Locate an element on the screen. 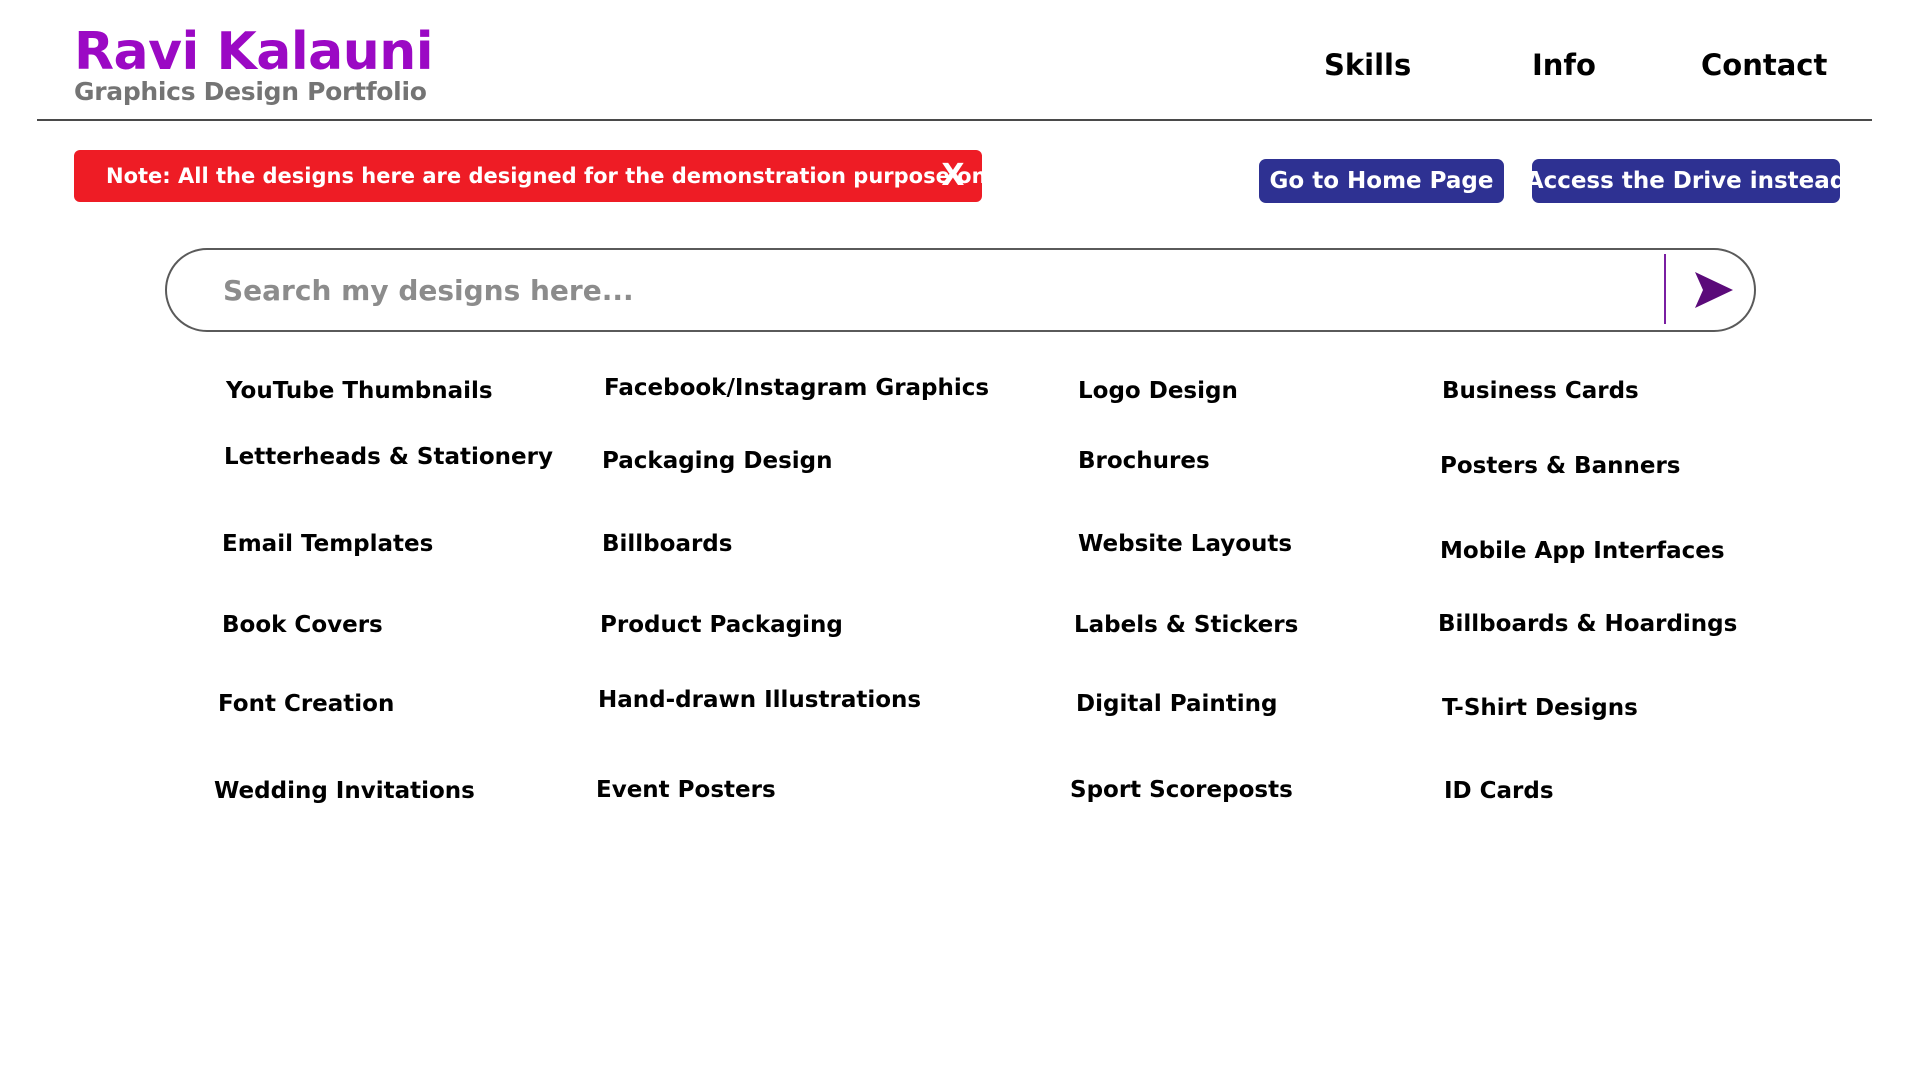  category-facebook-instagram-graphics: Facebook/Instagram Graphics is located at coordinates (796, 388).